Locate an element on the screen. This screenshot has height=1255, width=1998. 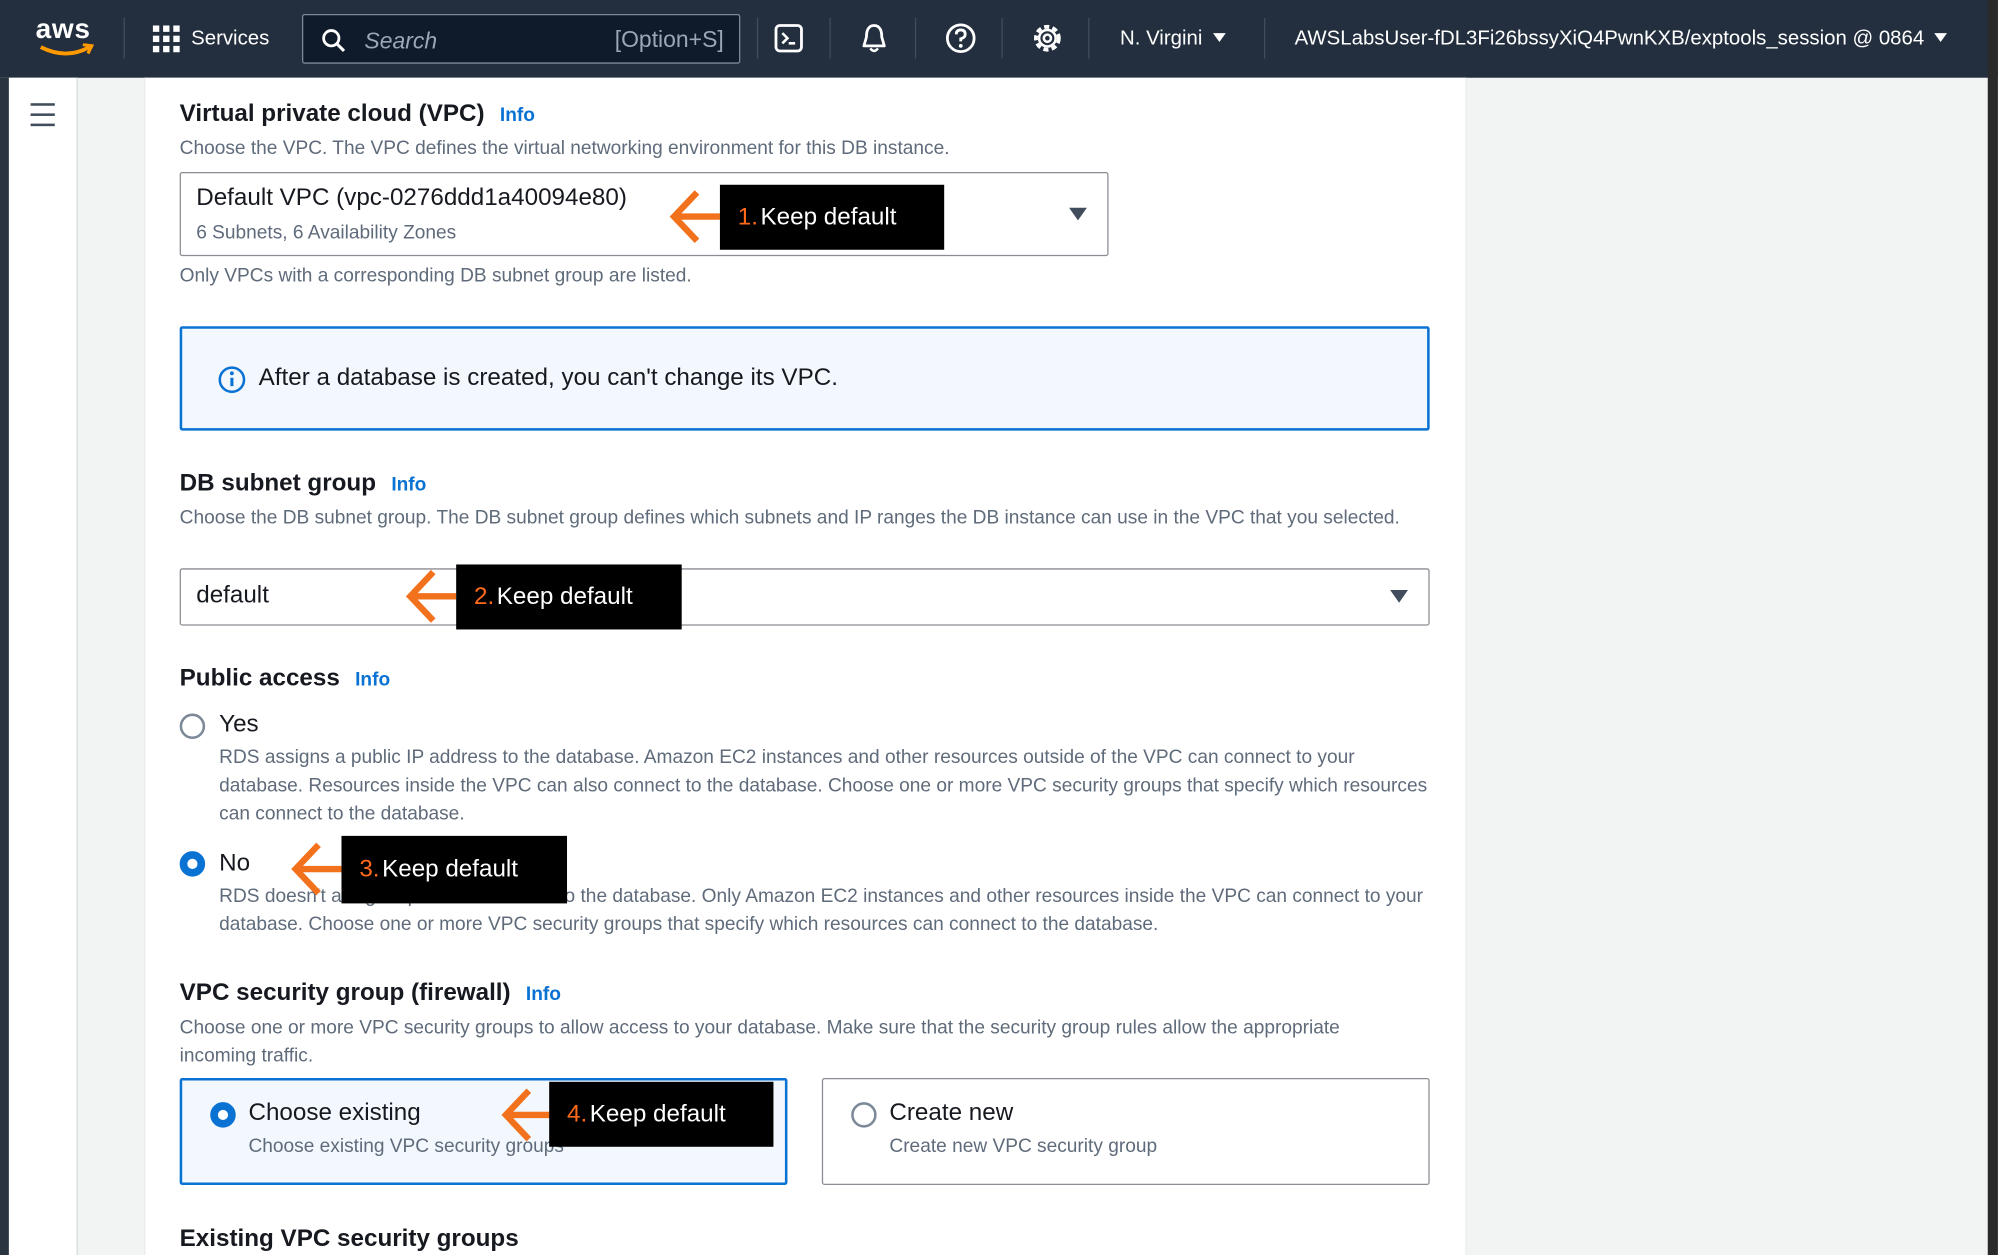
bell-icon is located at coordinates (874, 38).